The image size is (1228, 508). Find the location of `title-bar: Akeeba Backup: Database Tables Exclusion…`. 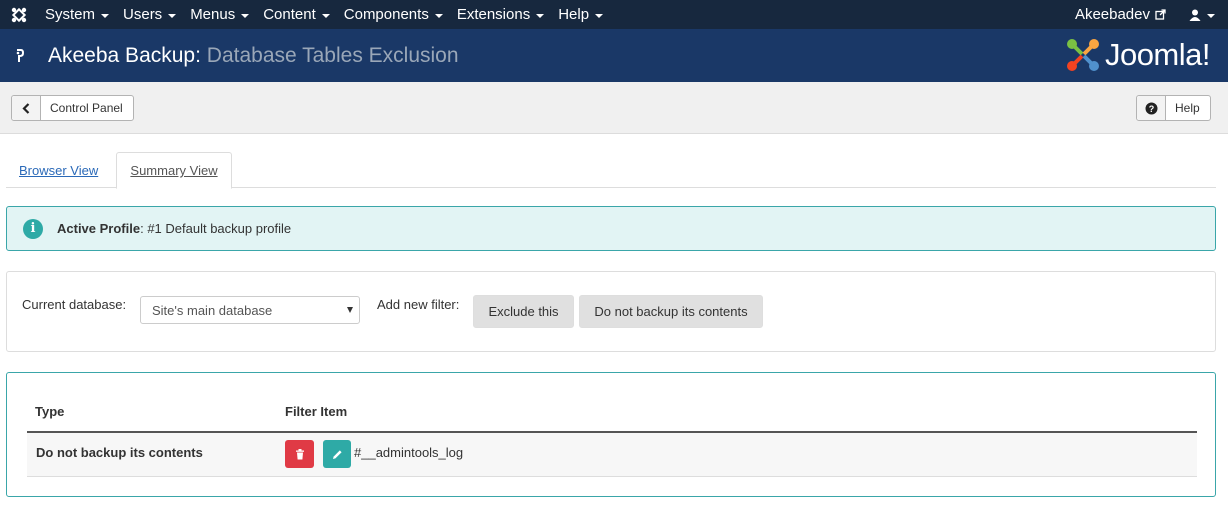

title-bar: Akeeba Backup: Database Tables Exclusion… is located at coordinates (614, 55).